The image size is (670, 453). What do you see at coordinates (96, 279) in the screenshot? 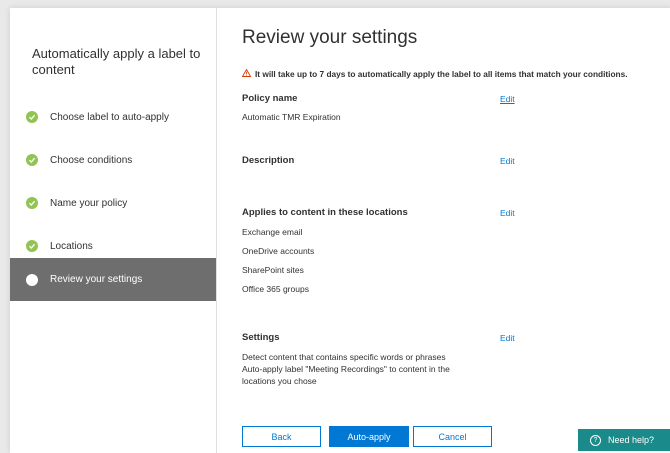
I see `step-label: Review your settings` at bounding box center [96, 279].